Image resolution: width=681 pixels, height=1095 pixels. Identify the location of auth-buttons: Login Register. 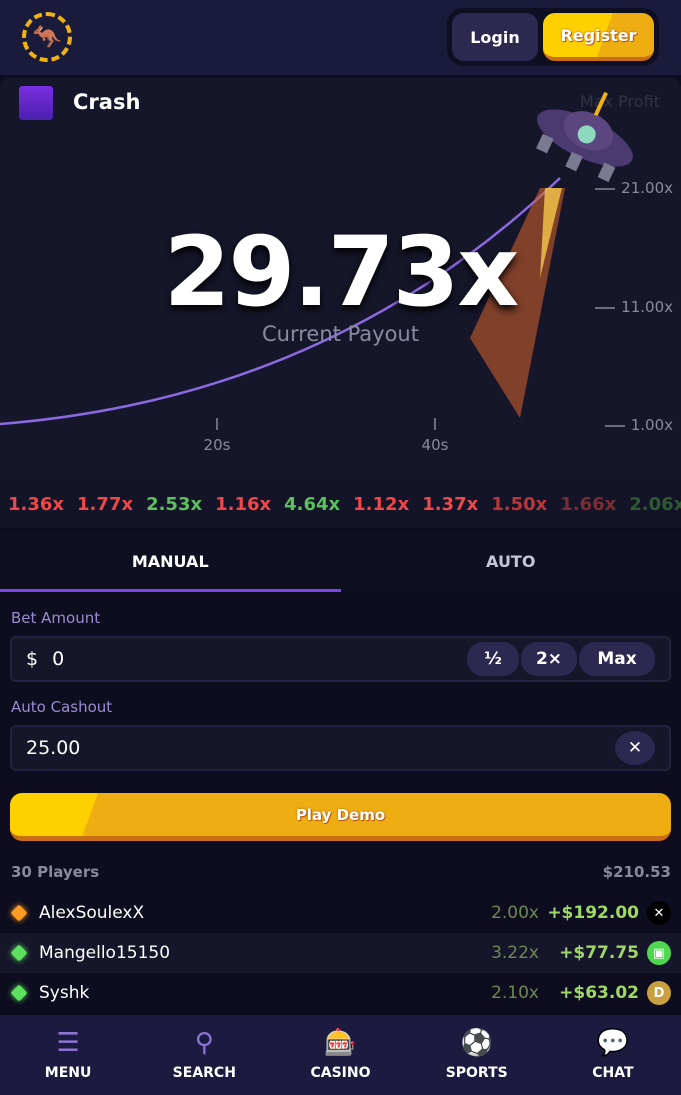
(553, 37).